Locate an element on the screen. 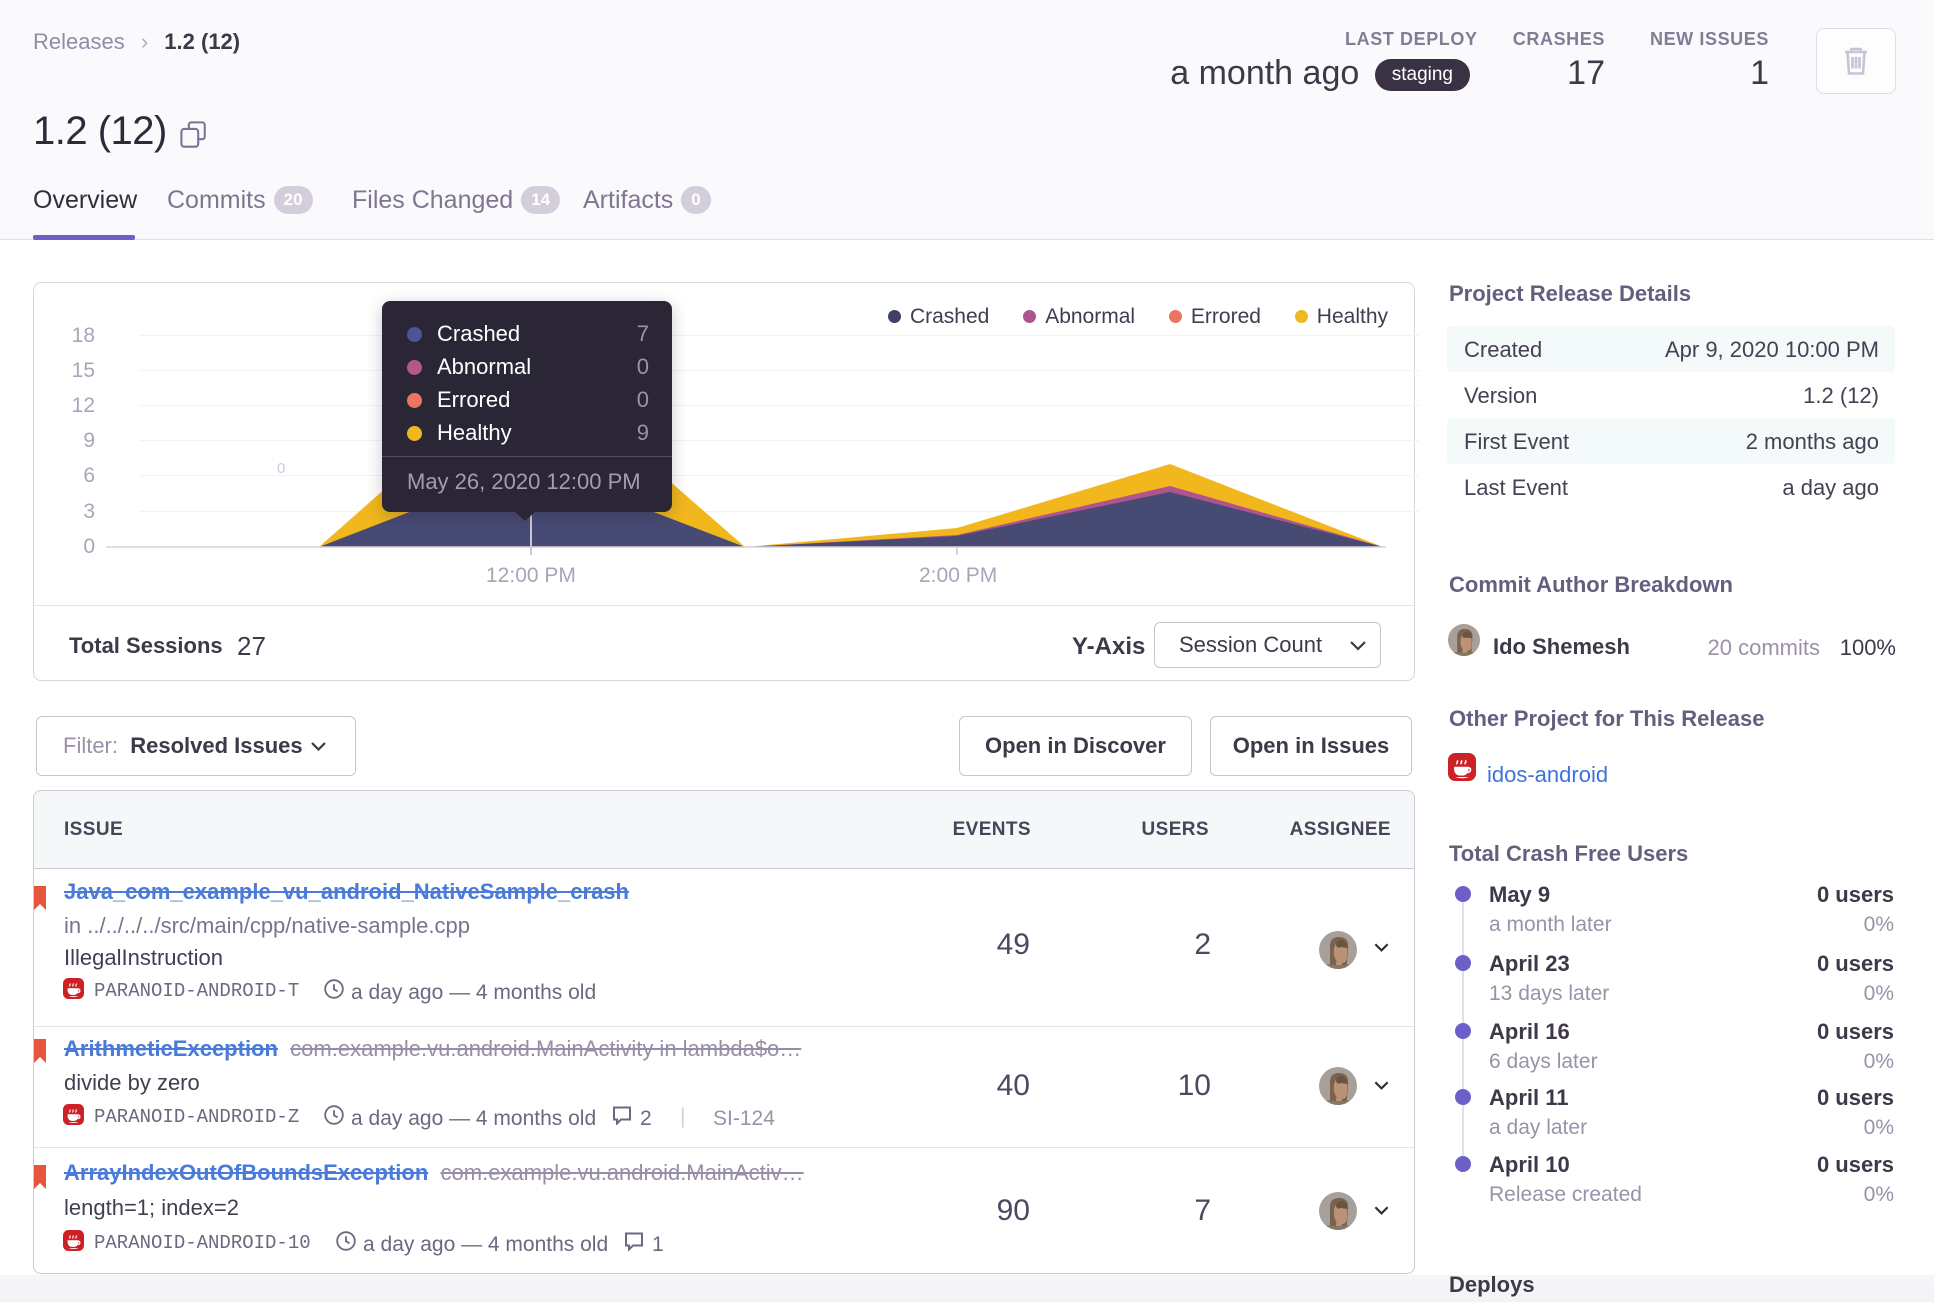 The width and height of the screenshot is (1934, 1302). svg-text: 0 is located at coordinates (281, 468).